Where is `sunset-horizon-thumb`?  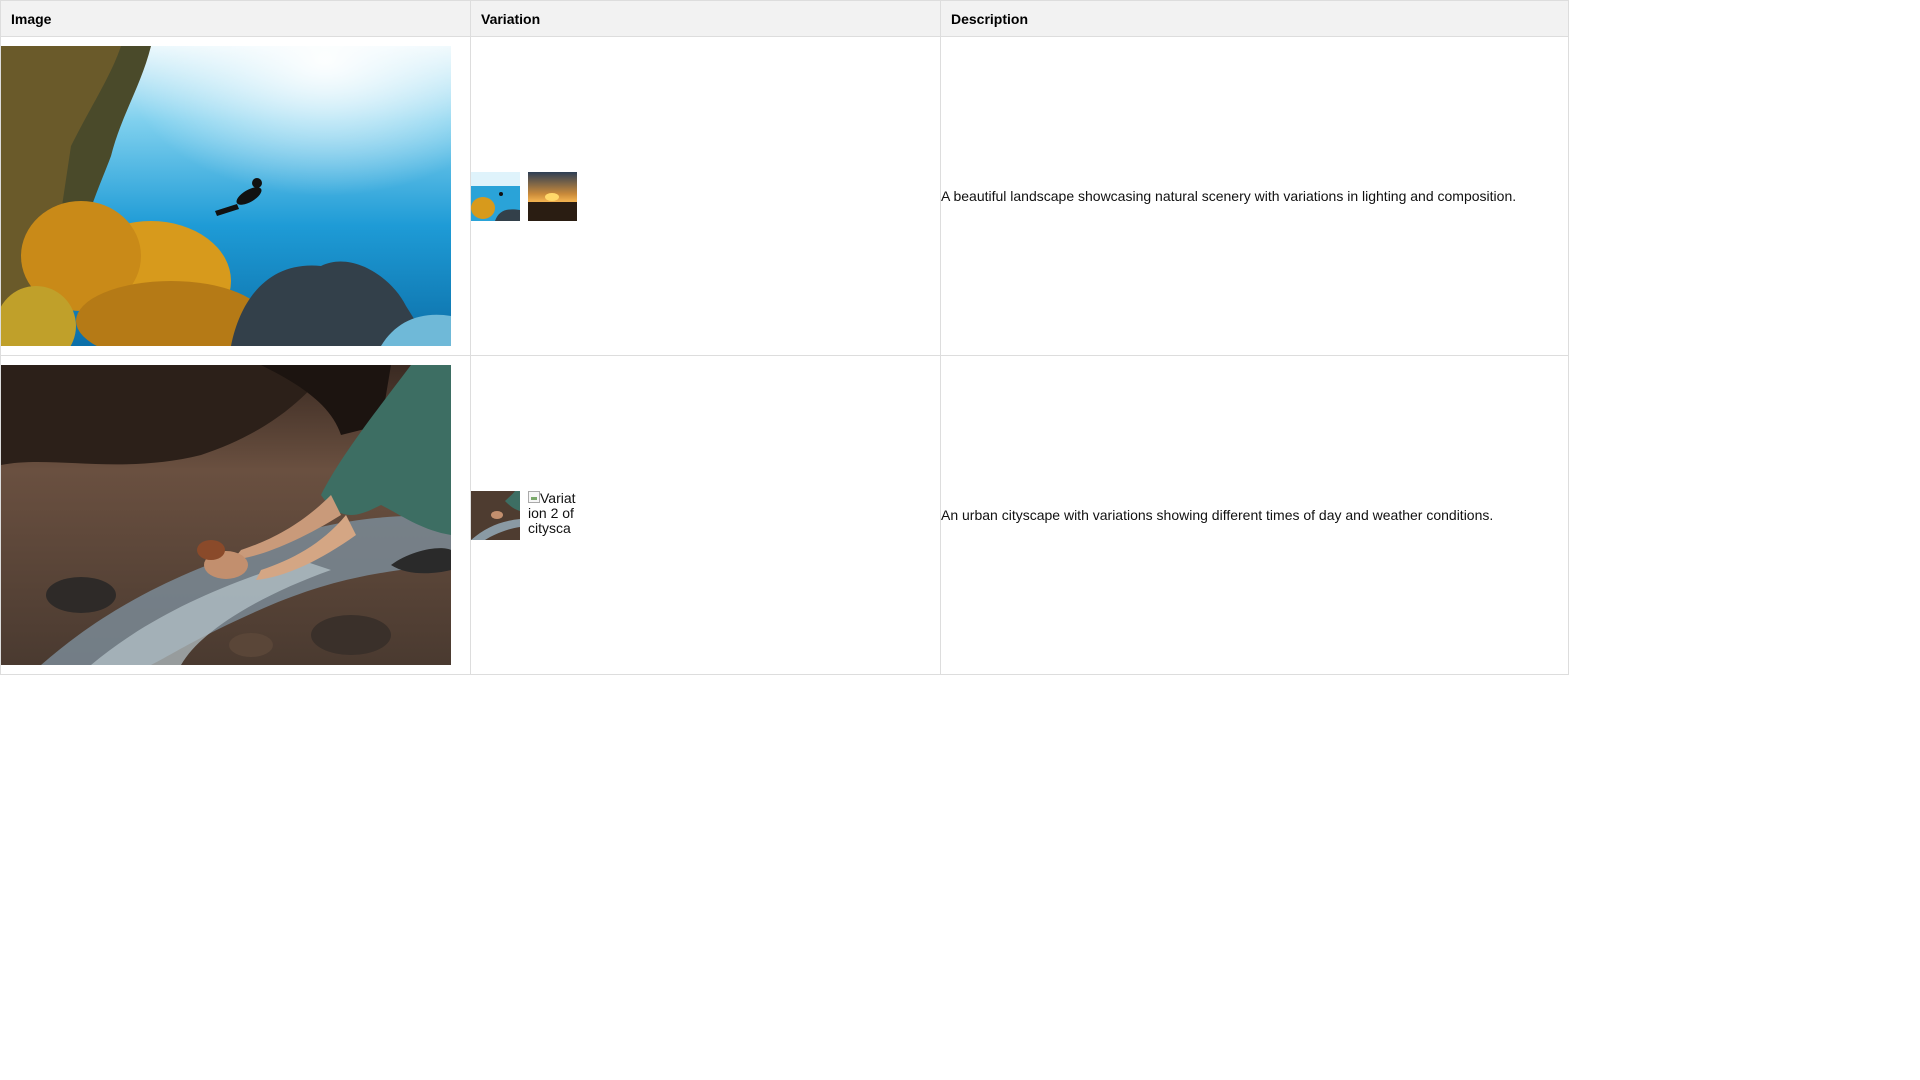
sunset-horizon-thumb is located at coordinates (552, 196).